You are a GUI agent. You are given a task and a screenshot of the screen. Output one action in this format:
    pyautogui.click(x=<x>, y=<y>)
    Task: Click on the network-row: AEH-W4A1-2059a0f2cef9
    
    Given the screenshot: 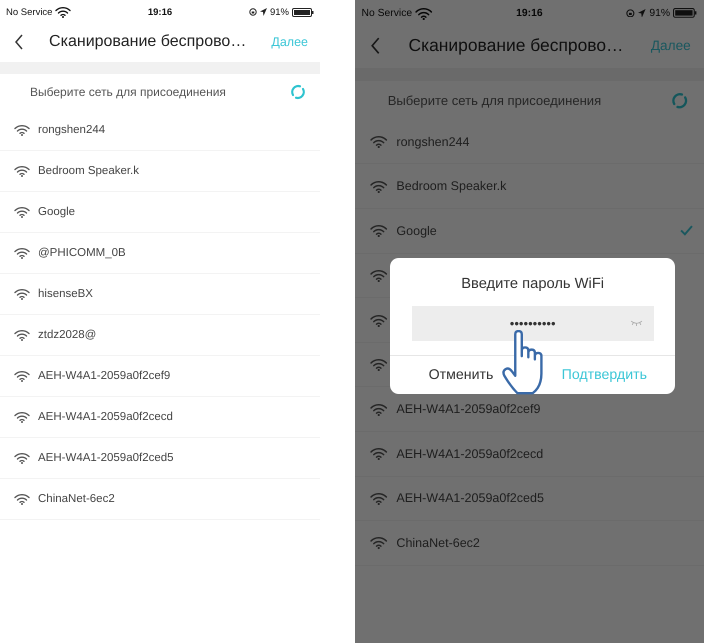 What is the action you would take?
    pyautogui.click(x=160, y=376)
    